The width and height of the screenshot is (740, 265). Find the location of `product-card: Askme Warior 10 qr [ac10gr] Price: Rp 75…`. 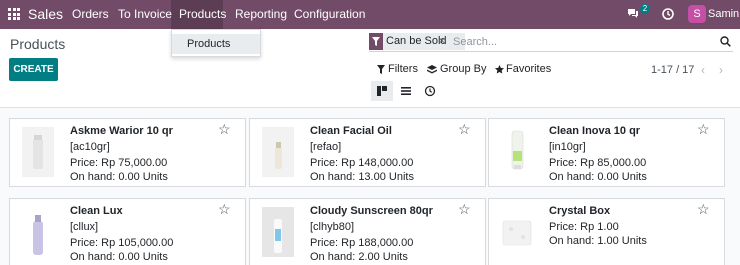

product-card: Askme Warior 10 qr [ac10gr] Price: Rp 75… is located at coordinates (127, 152).